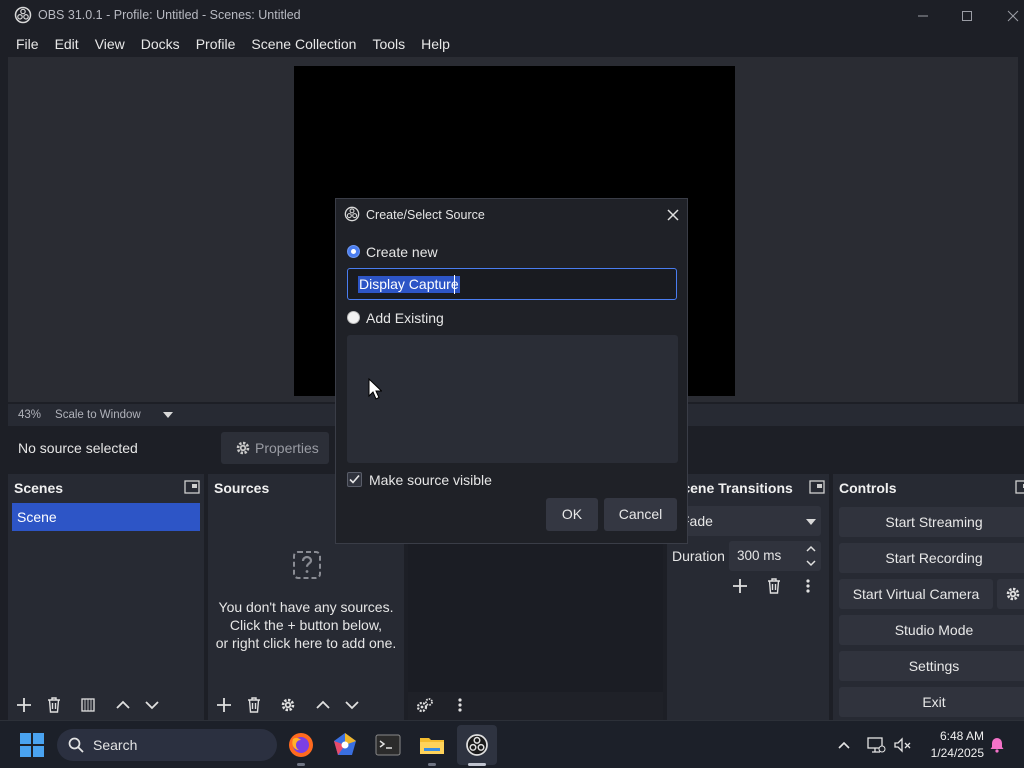 The image size is (1024, 768). Describe the element at coordinates (160, 44) in the screenshot. I see `menu-docks: Docks` at that location.